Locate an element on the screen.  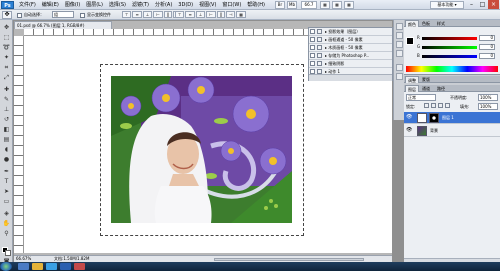
minimize-icon: – is located at coordinates (471, 4).